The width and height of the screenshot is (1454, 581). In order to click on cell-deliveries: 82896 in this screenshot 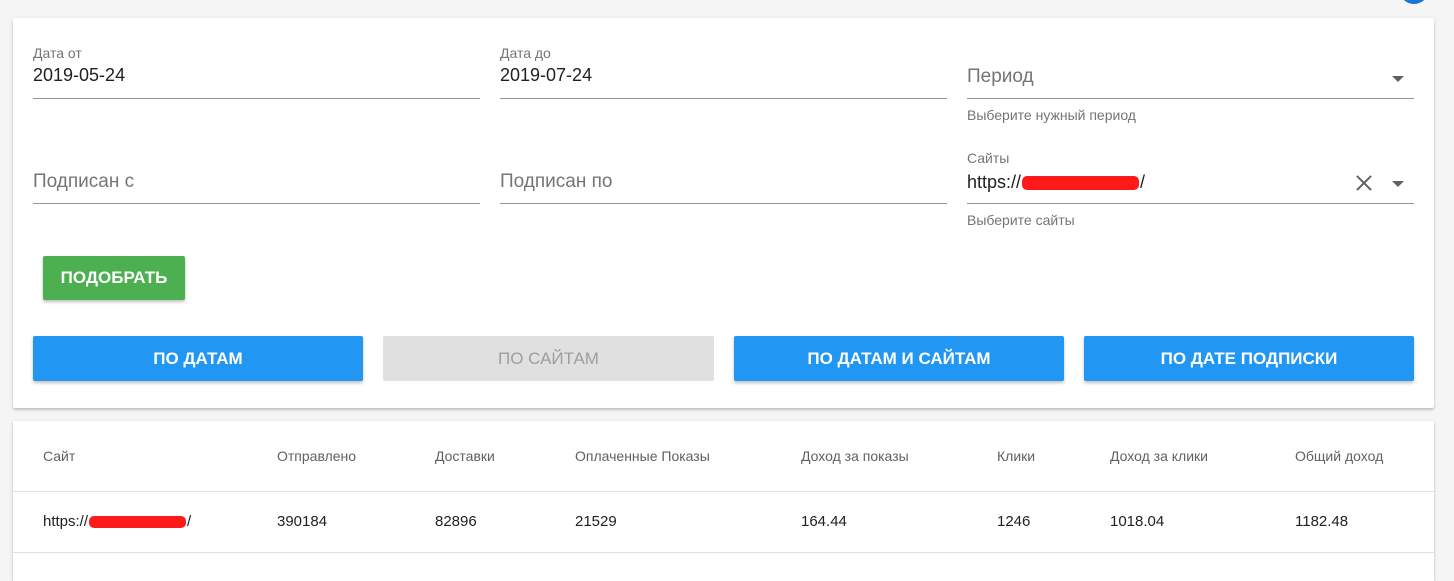, I will do `click(456, 521)`.